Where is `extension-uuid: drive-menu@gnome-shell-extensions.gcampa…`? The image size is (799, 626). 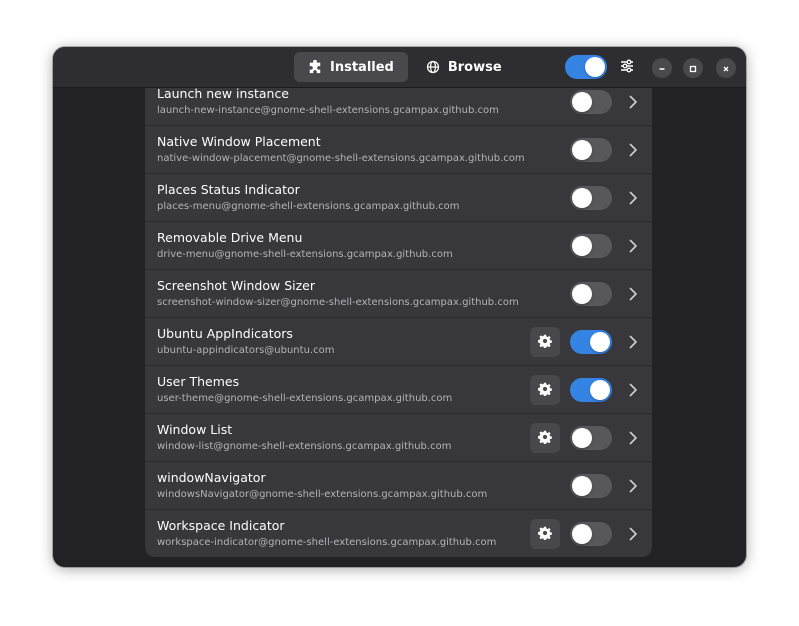 extension-uuid: drive-menu@gnome-shell-extensions.gcampa… is located at coordinates (305, 254).